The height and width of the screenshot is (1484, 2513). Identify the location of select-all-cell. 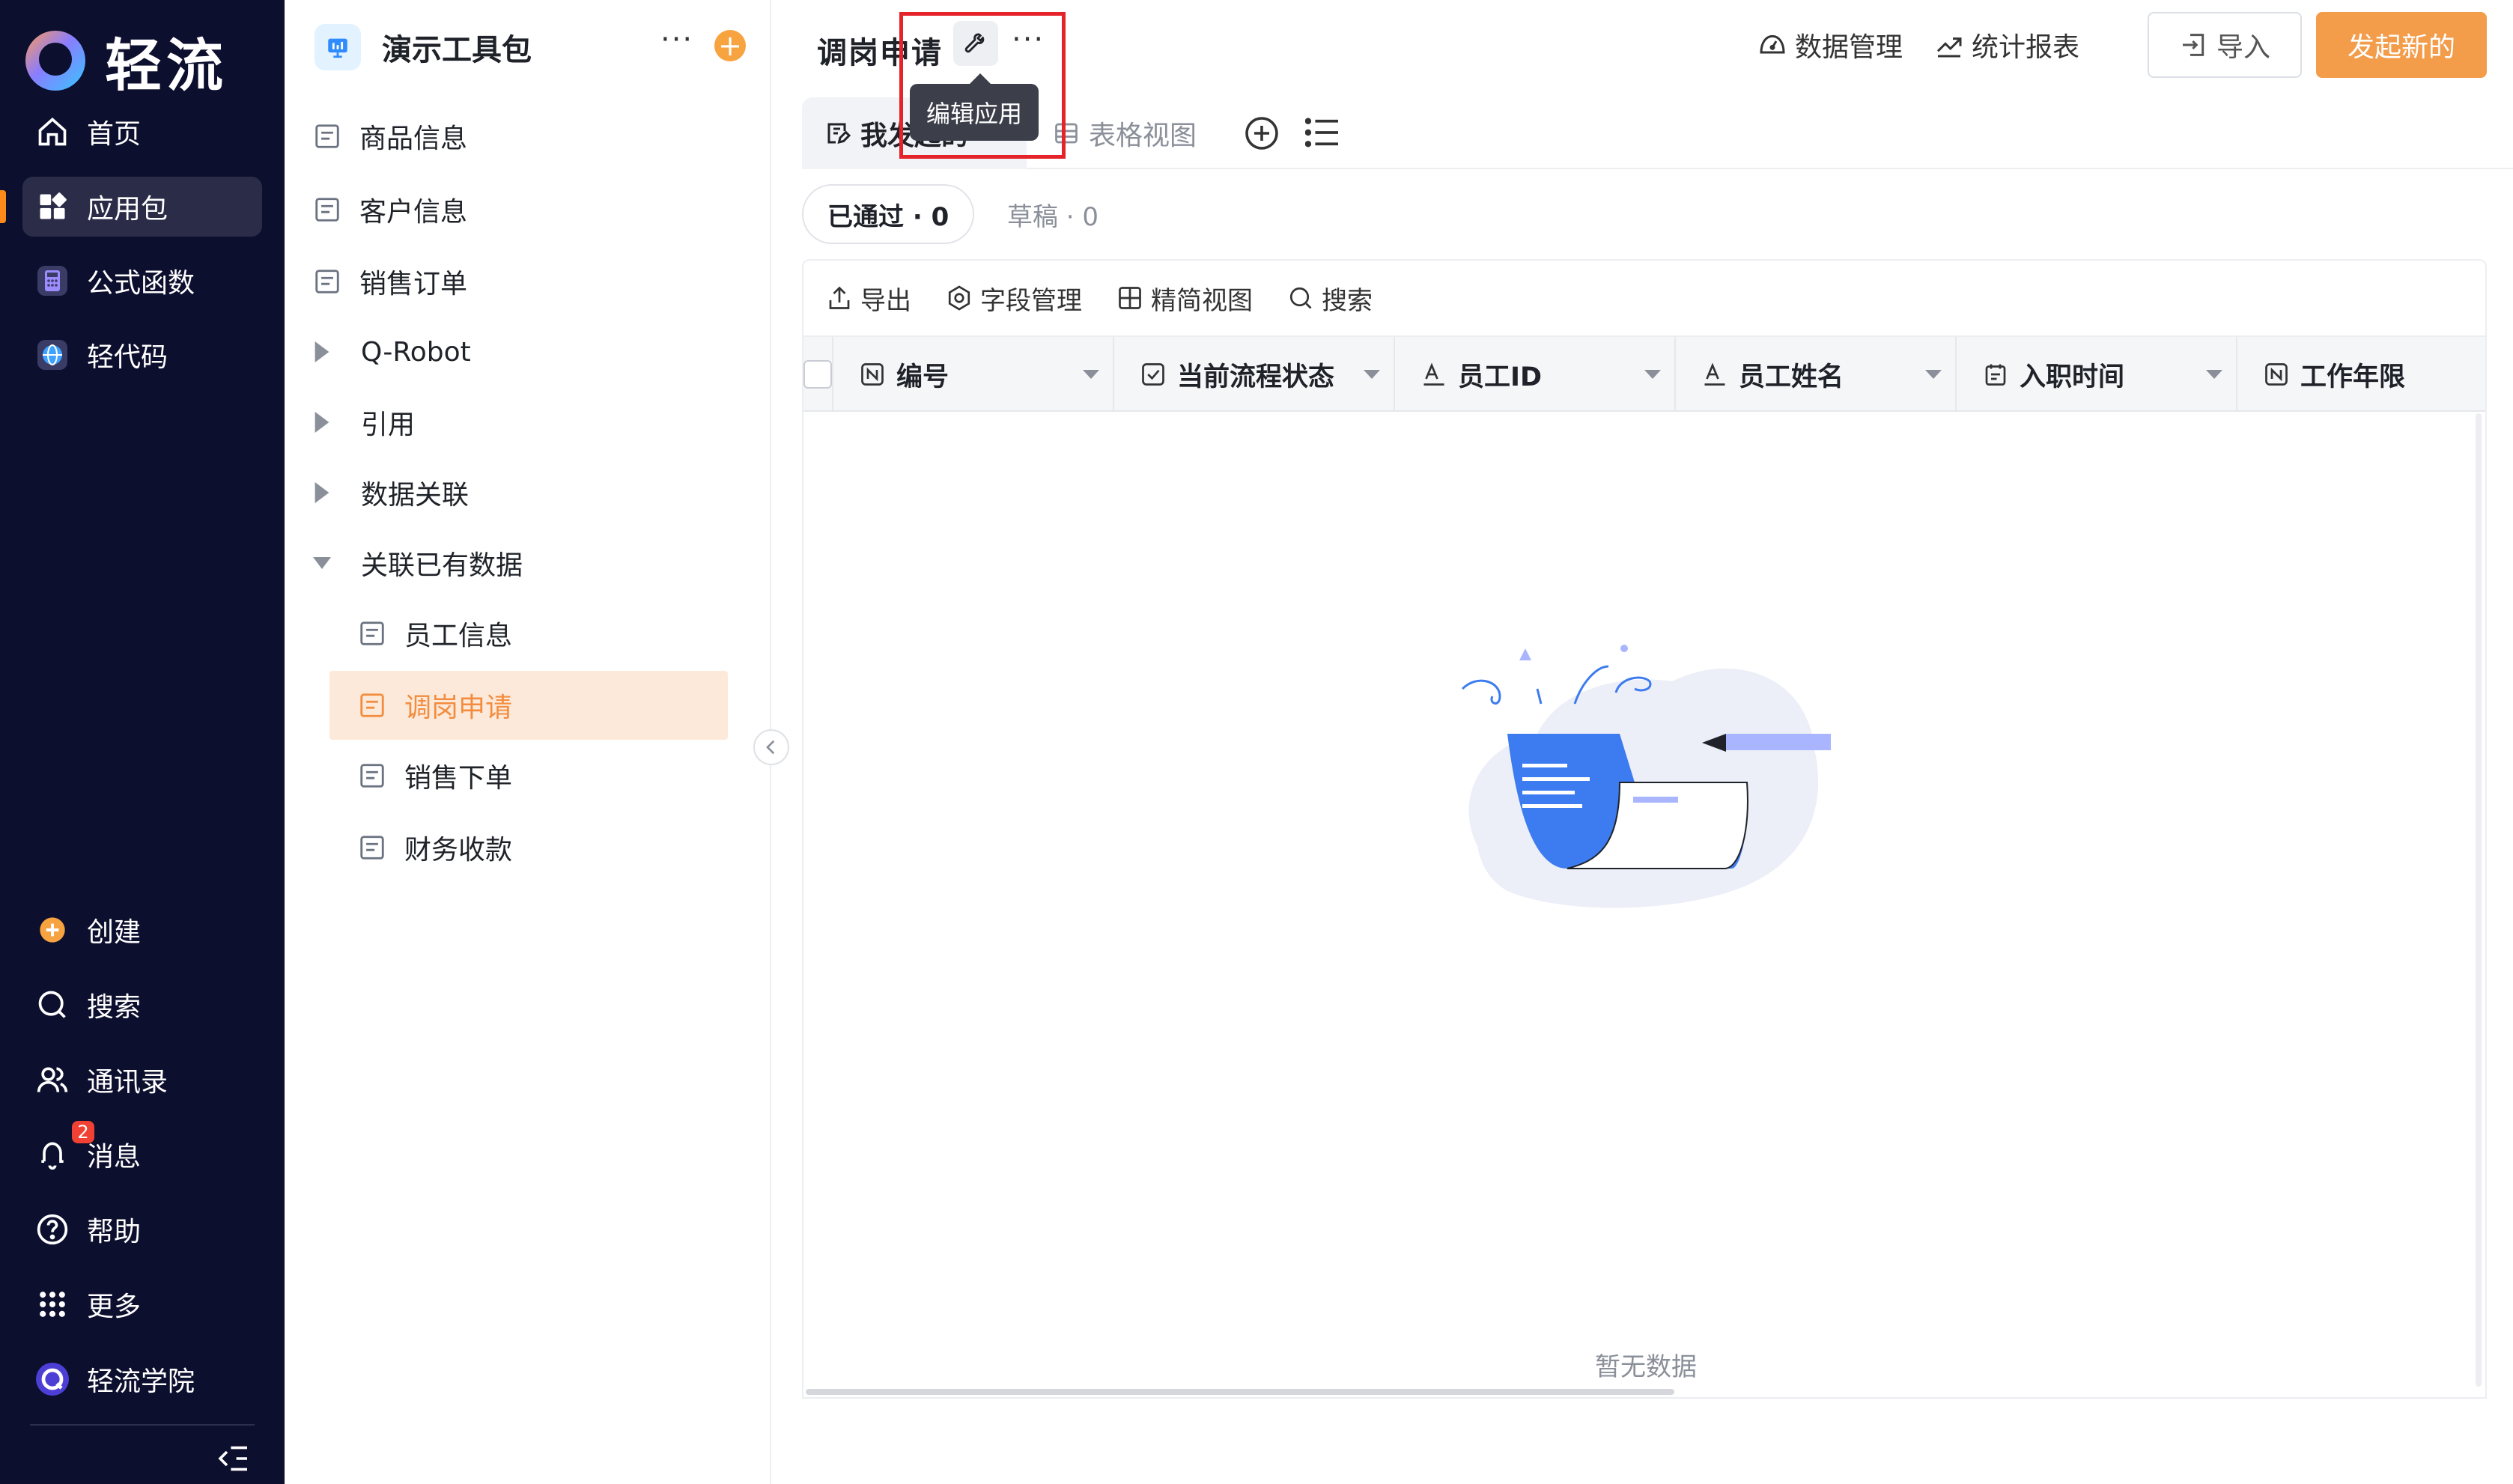
(818, 374).